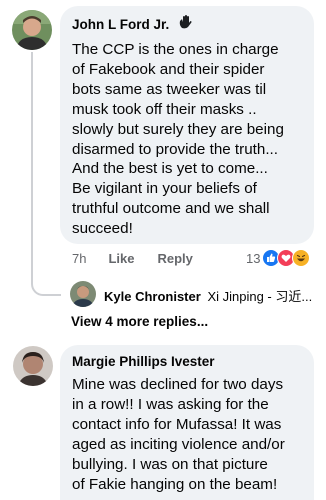 The width and height of the screenshot is (326, 500). Describe the element at coordinates (120, 24) in the screenshot. I see `comment-author: John L Ford Jr.` at that location.